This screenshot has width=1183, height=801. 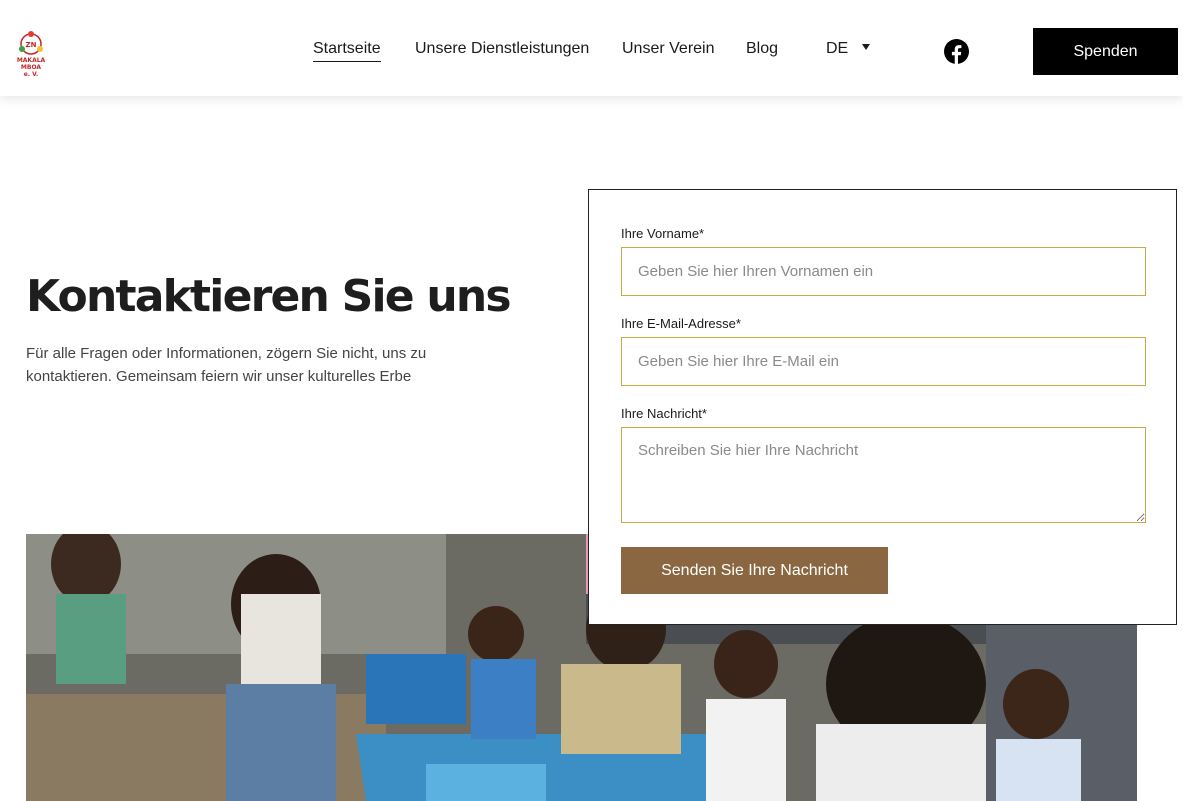 What do you see at coordinates (837, 48) in the screenshot?
I see `language-label: DE` at bounding box center [837, 48].